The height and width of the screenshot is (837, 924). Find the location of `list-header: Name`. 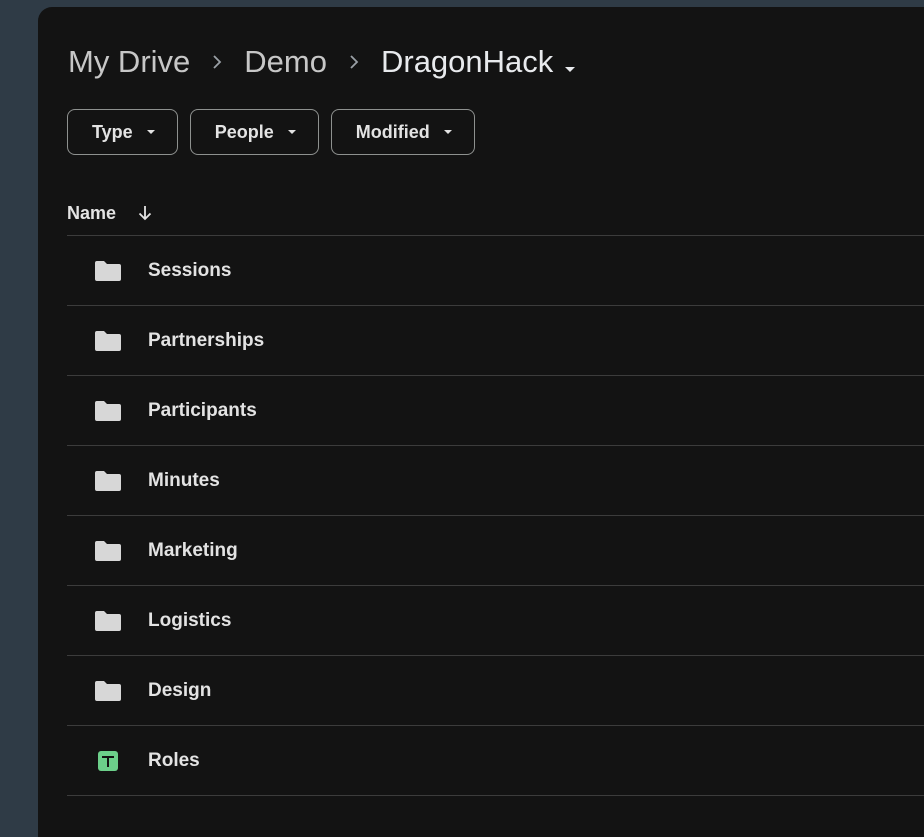

list-header: Name is located at coordinates (109, 213).